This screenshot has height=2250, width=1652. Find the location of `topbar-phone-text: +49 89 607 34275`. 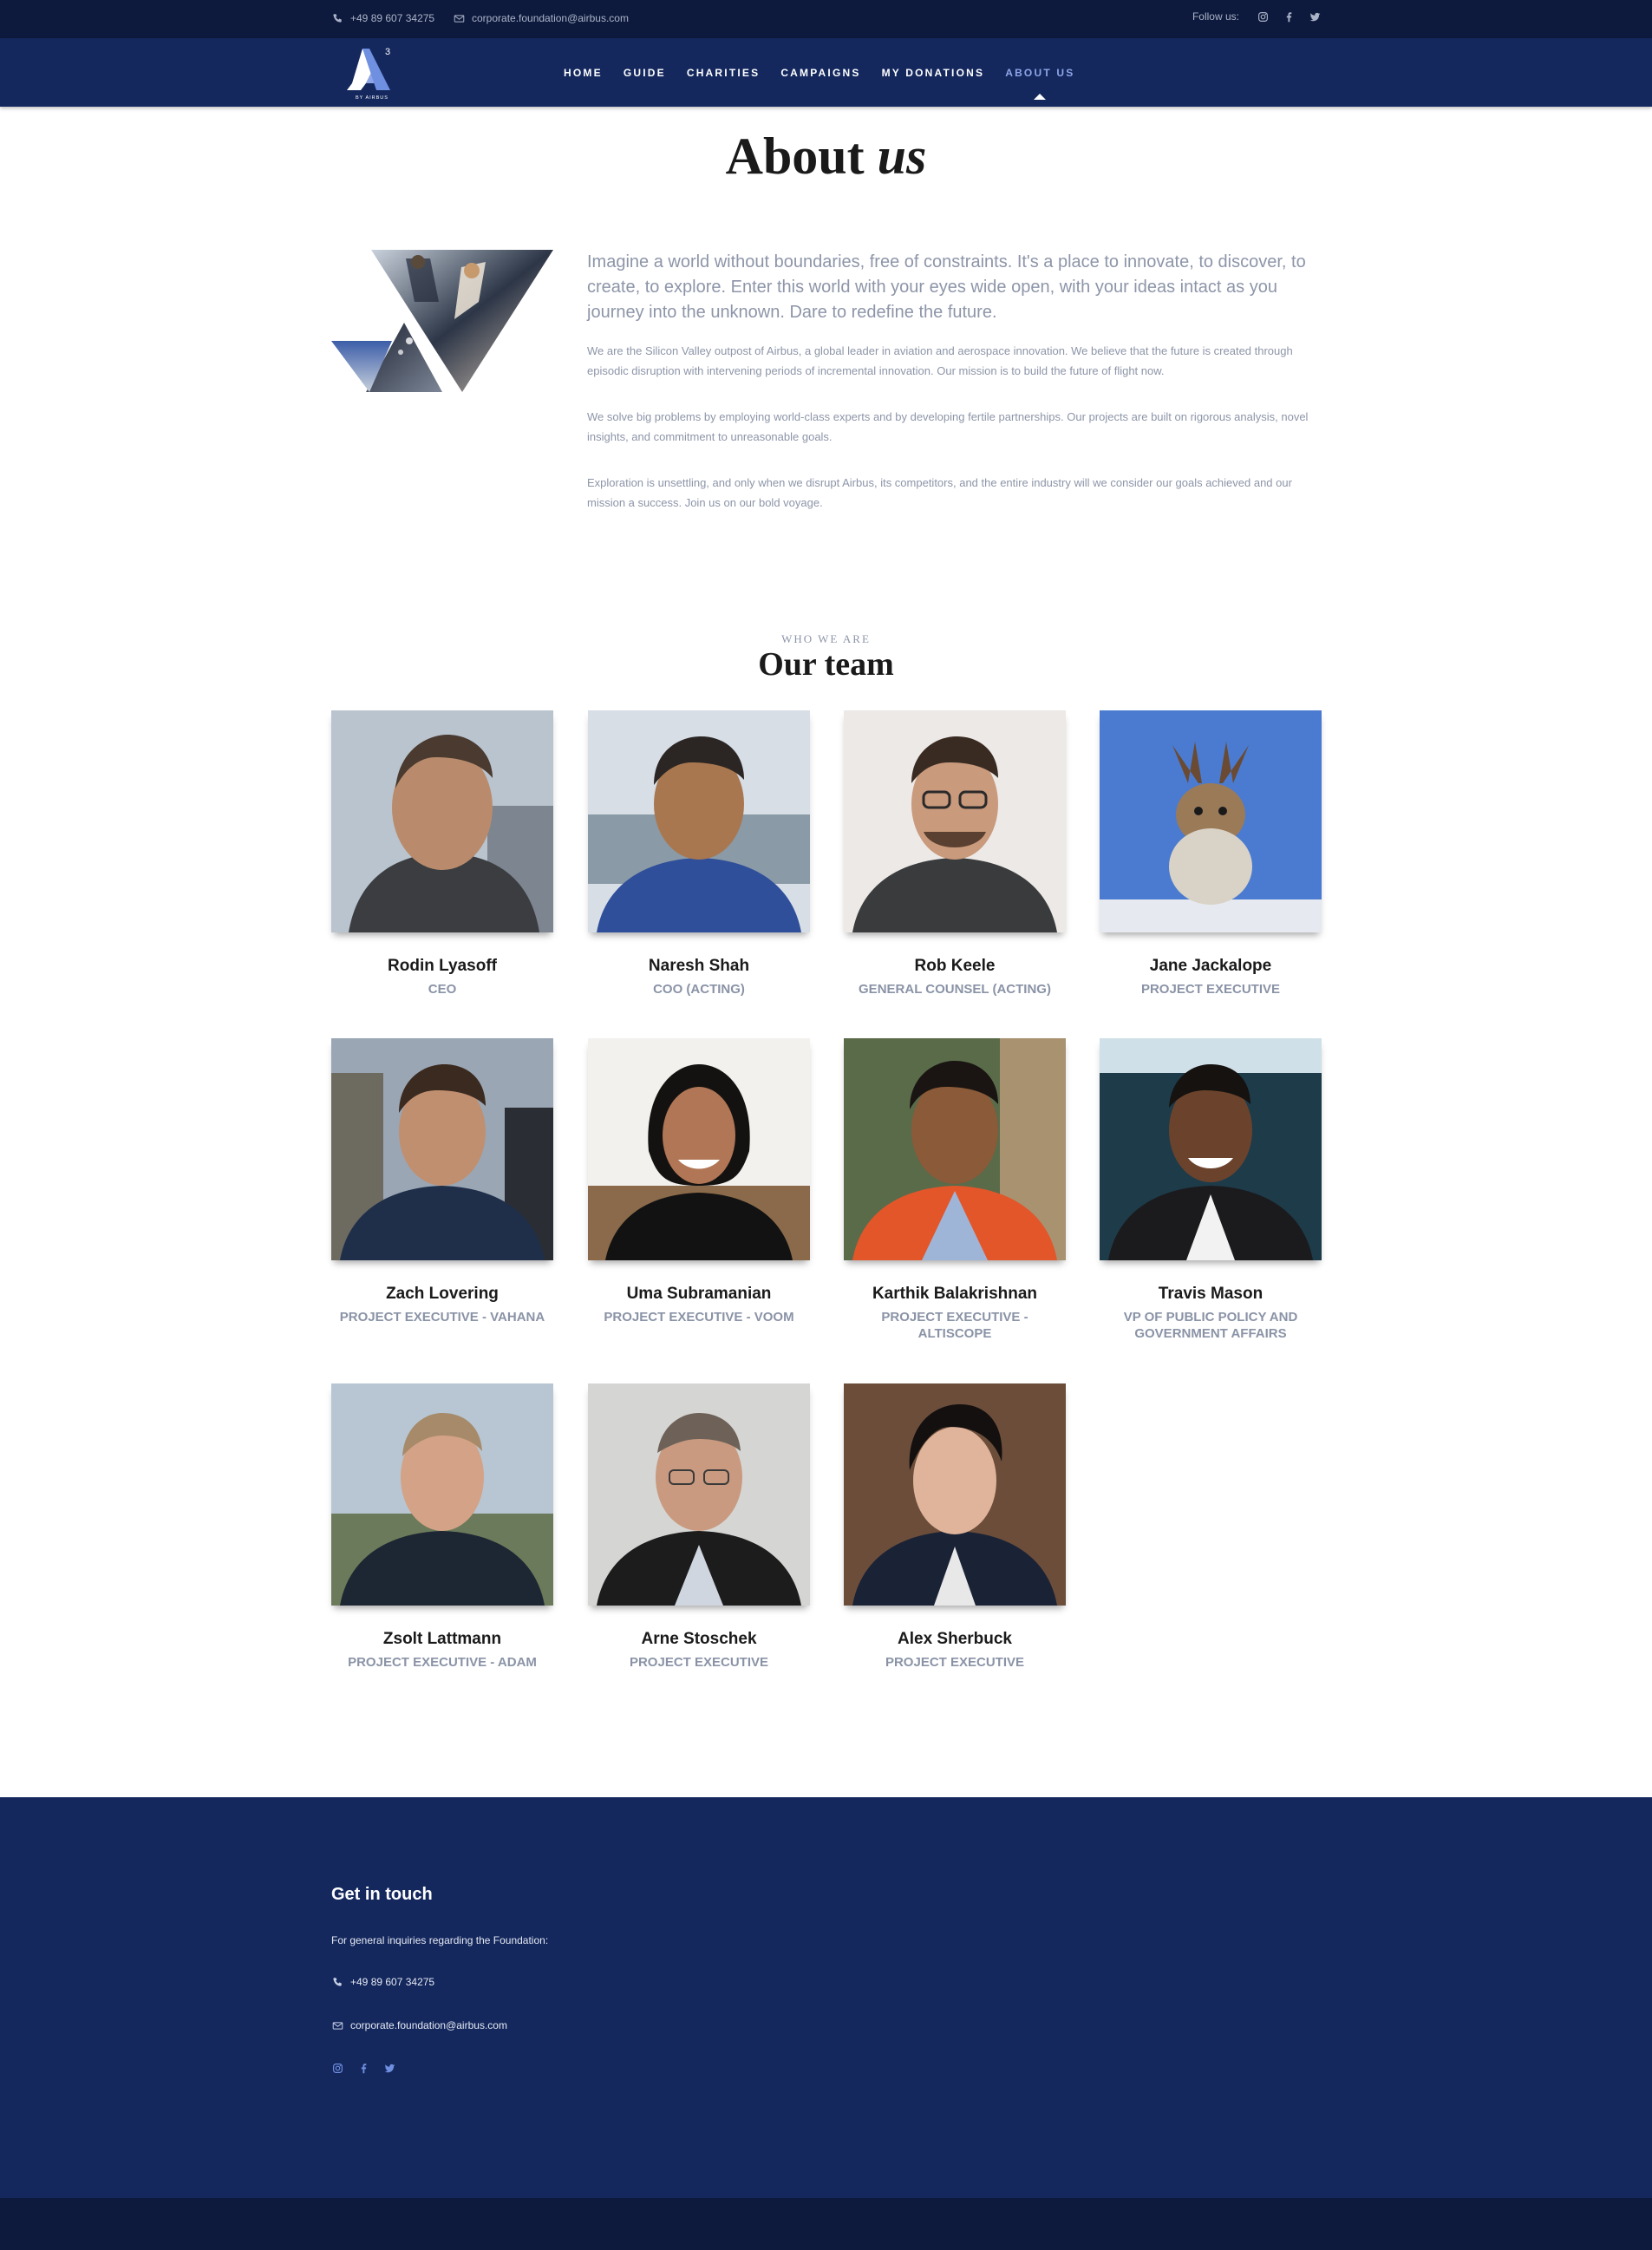

topbar-phone-text: +49 89 607 34275 is located at coordinates (393, 18).